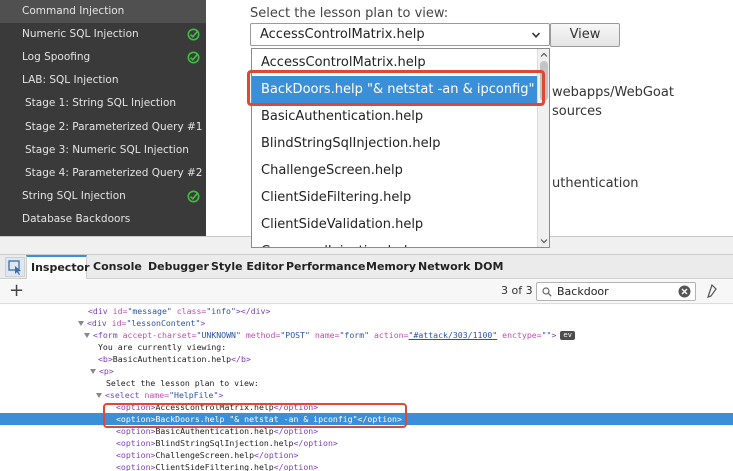  What do you see at coordinates (117, 267) in the screenshot?
I see `tab-console: Console` at bounding box center [117, 267].